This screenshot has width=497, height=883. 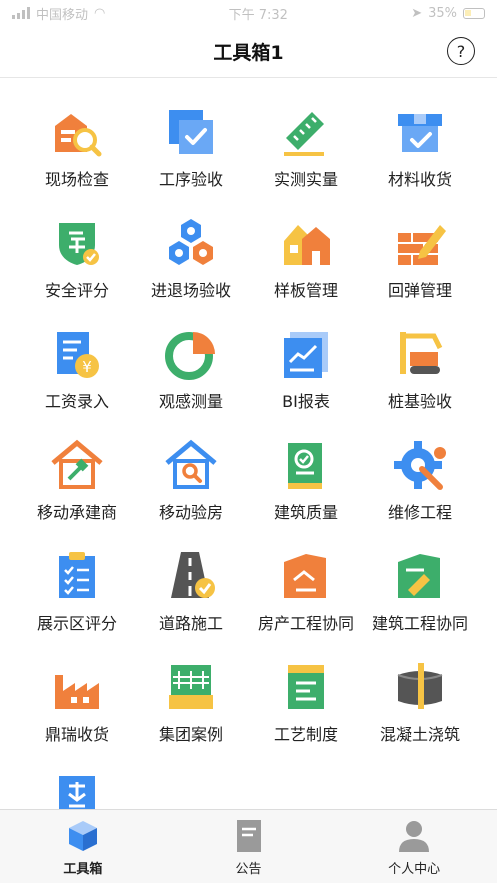 What do you see at coordinates (190, 623) in the screenshot?
I see `tool-label: 道路施工` at bounding box center [190, 623].